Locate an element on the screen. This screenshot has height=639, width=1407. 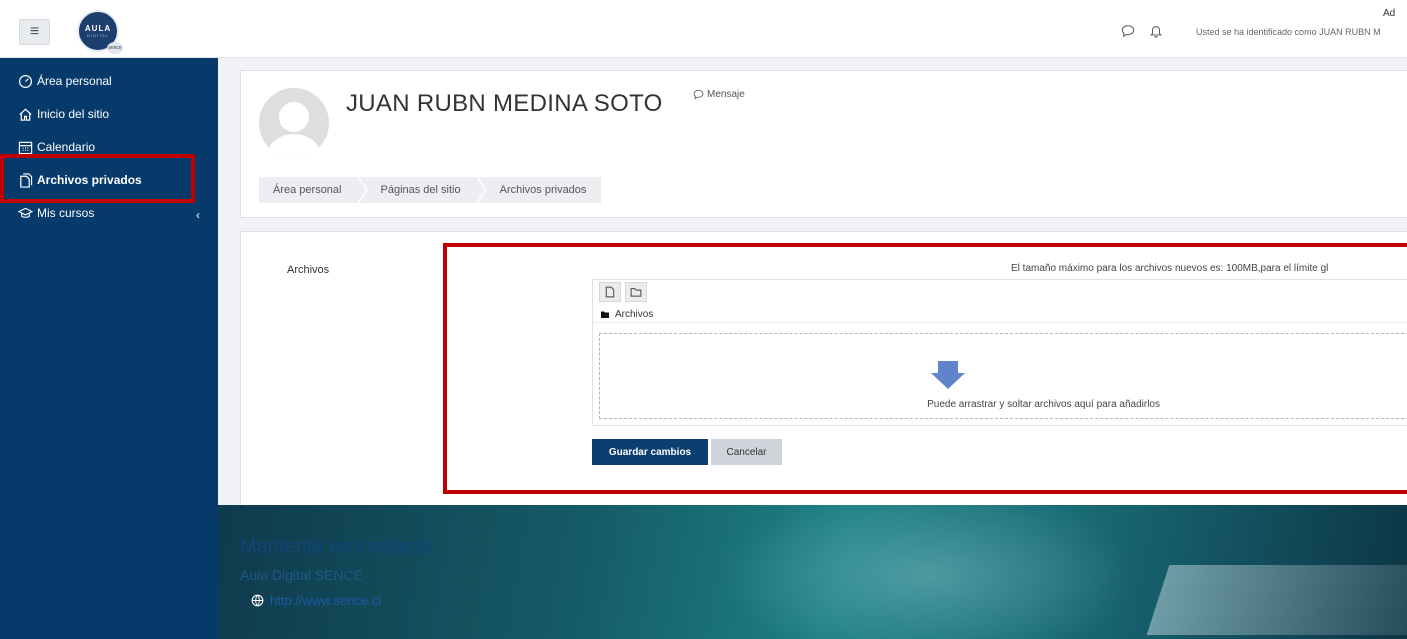
globe-icon is located at coordinates (257, 600).